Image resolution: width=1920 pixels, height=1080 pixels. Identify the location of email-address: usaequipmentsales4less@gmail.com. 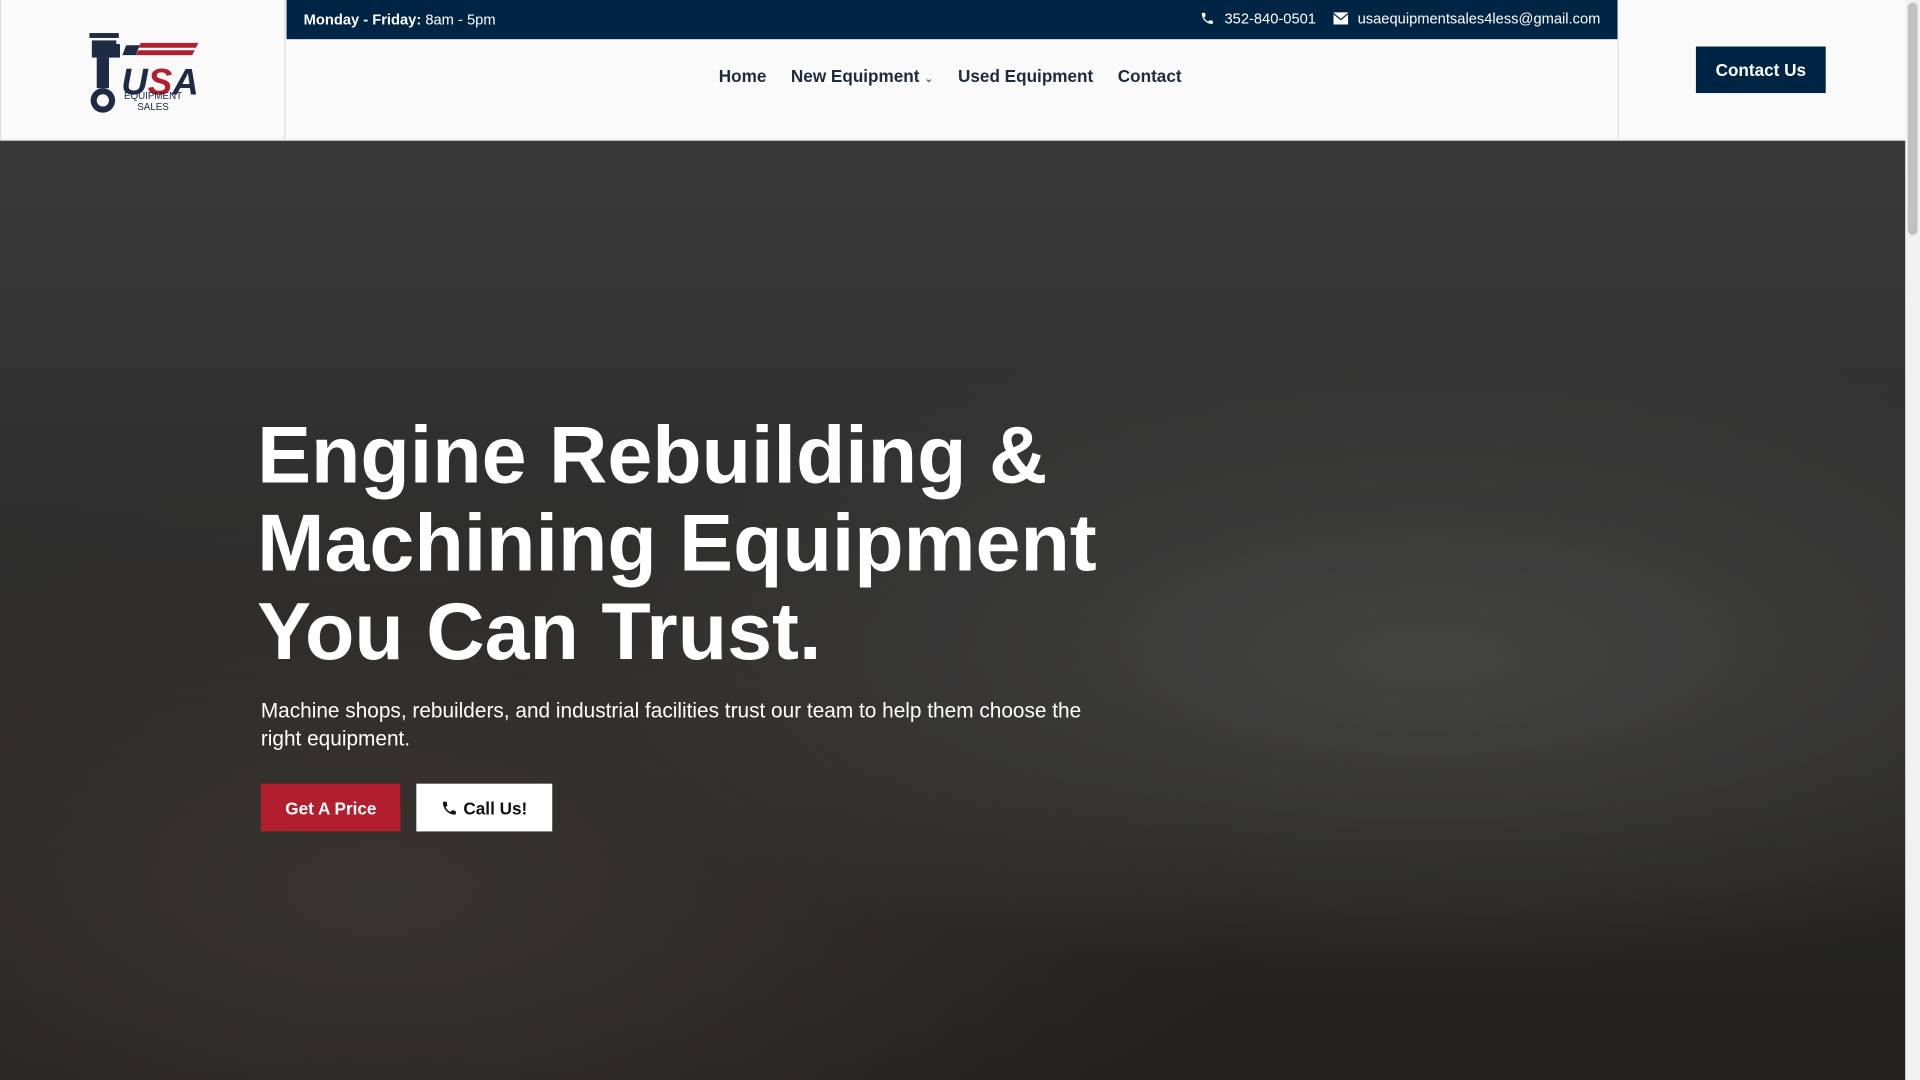
(1479, 18).